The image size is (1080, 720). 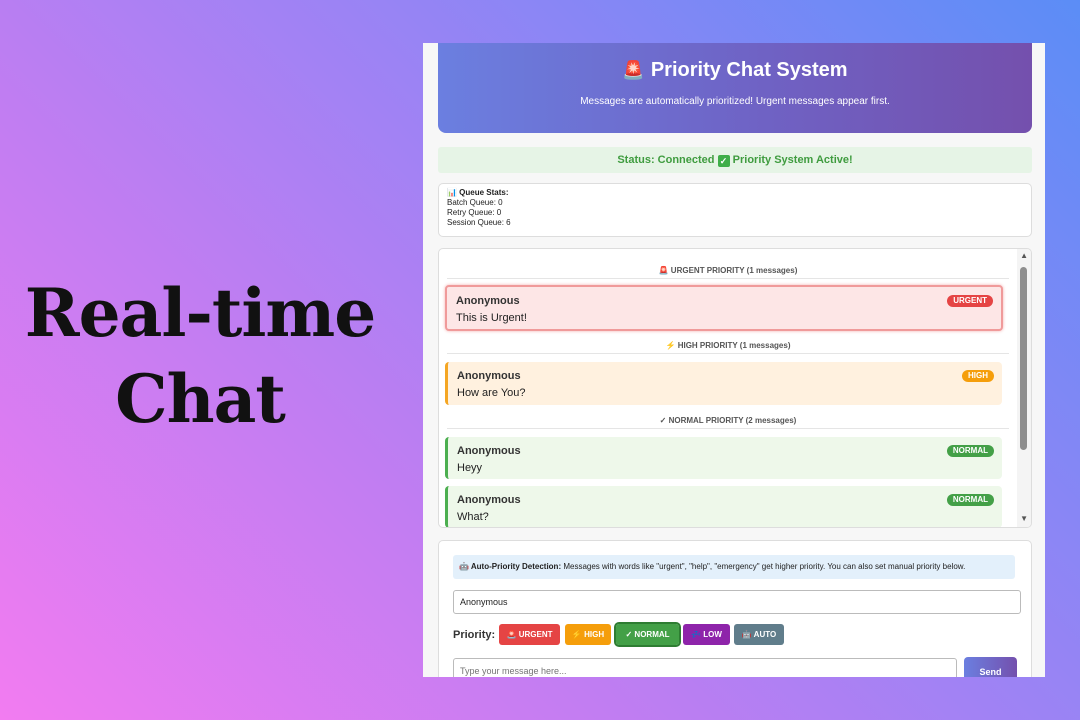 What do you see at coordinates (724, 308) in the screenshot?
I see `message-card: Anonymous This is Urgent! URGENT` at bounding box center [724, 308].